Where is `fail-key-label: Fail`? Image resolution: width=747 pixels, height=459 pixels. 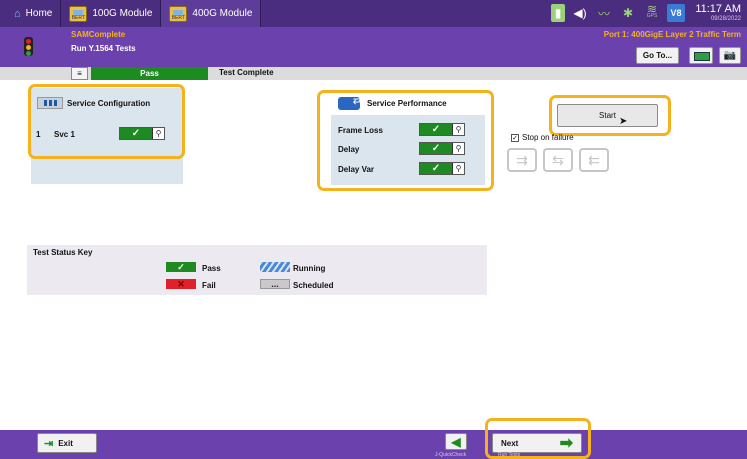
fail-key-label: Fail is located at coordinates (209, 285).